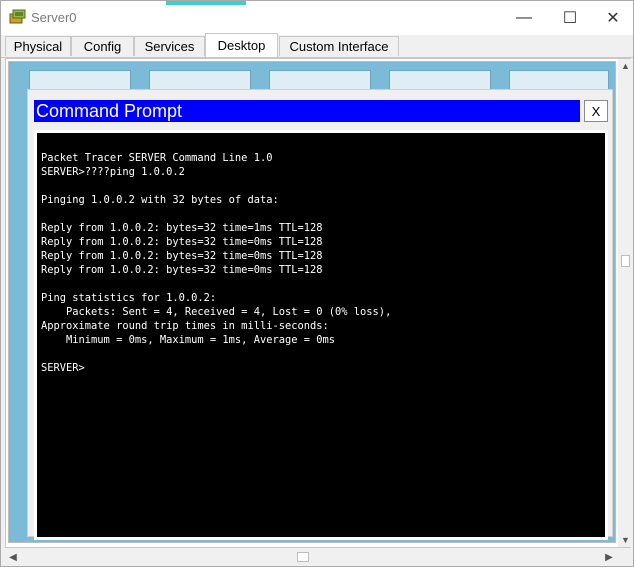  What do you see at coordinates (307, 111) in the screenshot?
I see `command-prompt-title: Command Prompt` at bounding box center [307, 111].